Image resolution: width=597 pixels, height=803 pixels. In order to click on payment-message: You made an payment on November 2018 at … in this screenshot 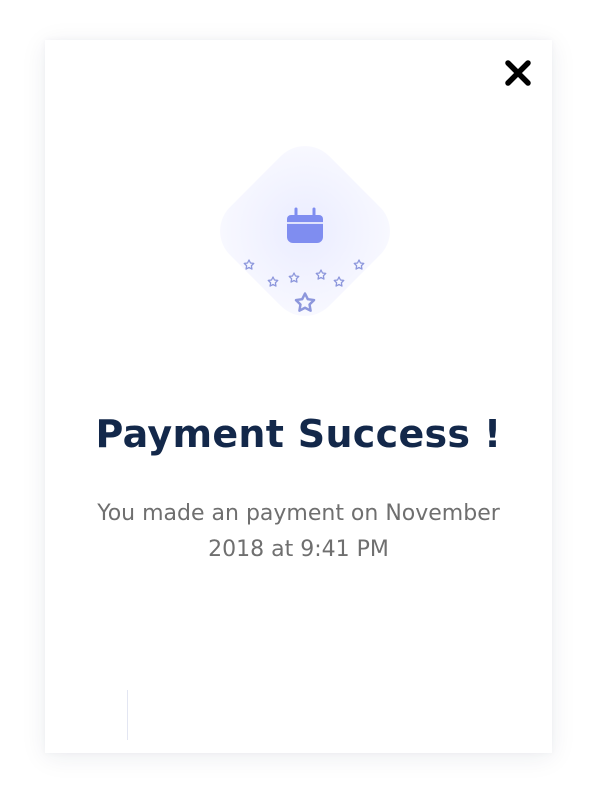, I will do `click(298, 531)`.